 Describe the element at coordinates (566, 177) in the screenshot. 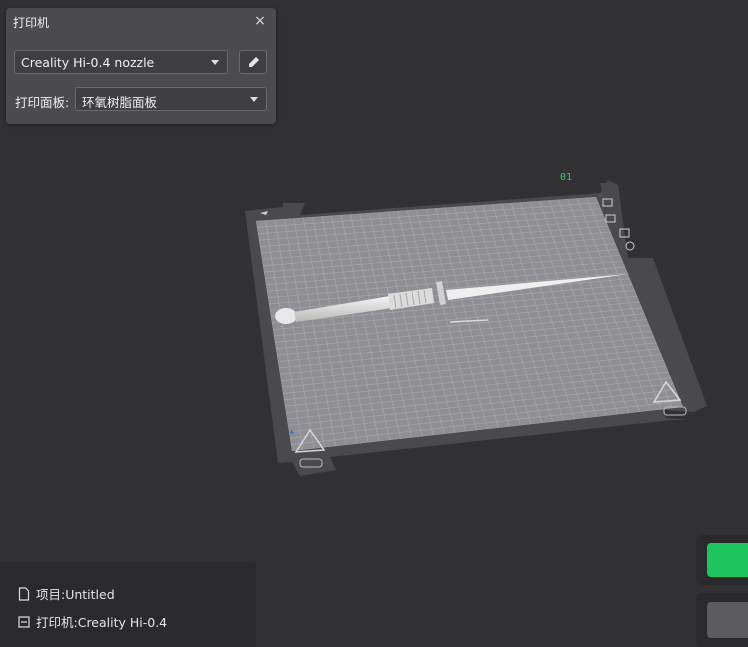

I see `plate-number: 01` at that location.